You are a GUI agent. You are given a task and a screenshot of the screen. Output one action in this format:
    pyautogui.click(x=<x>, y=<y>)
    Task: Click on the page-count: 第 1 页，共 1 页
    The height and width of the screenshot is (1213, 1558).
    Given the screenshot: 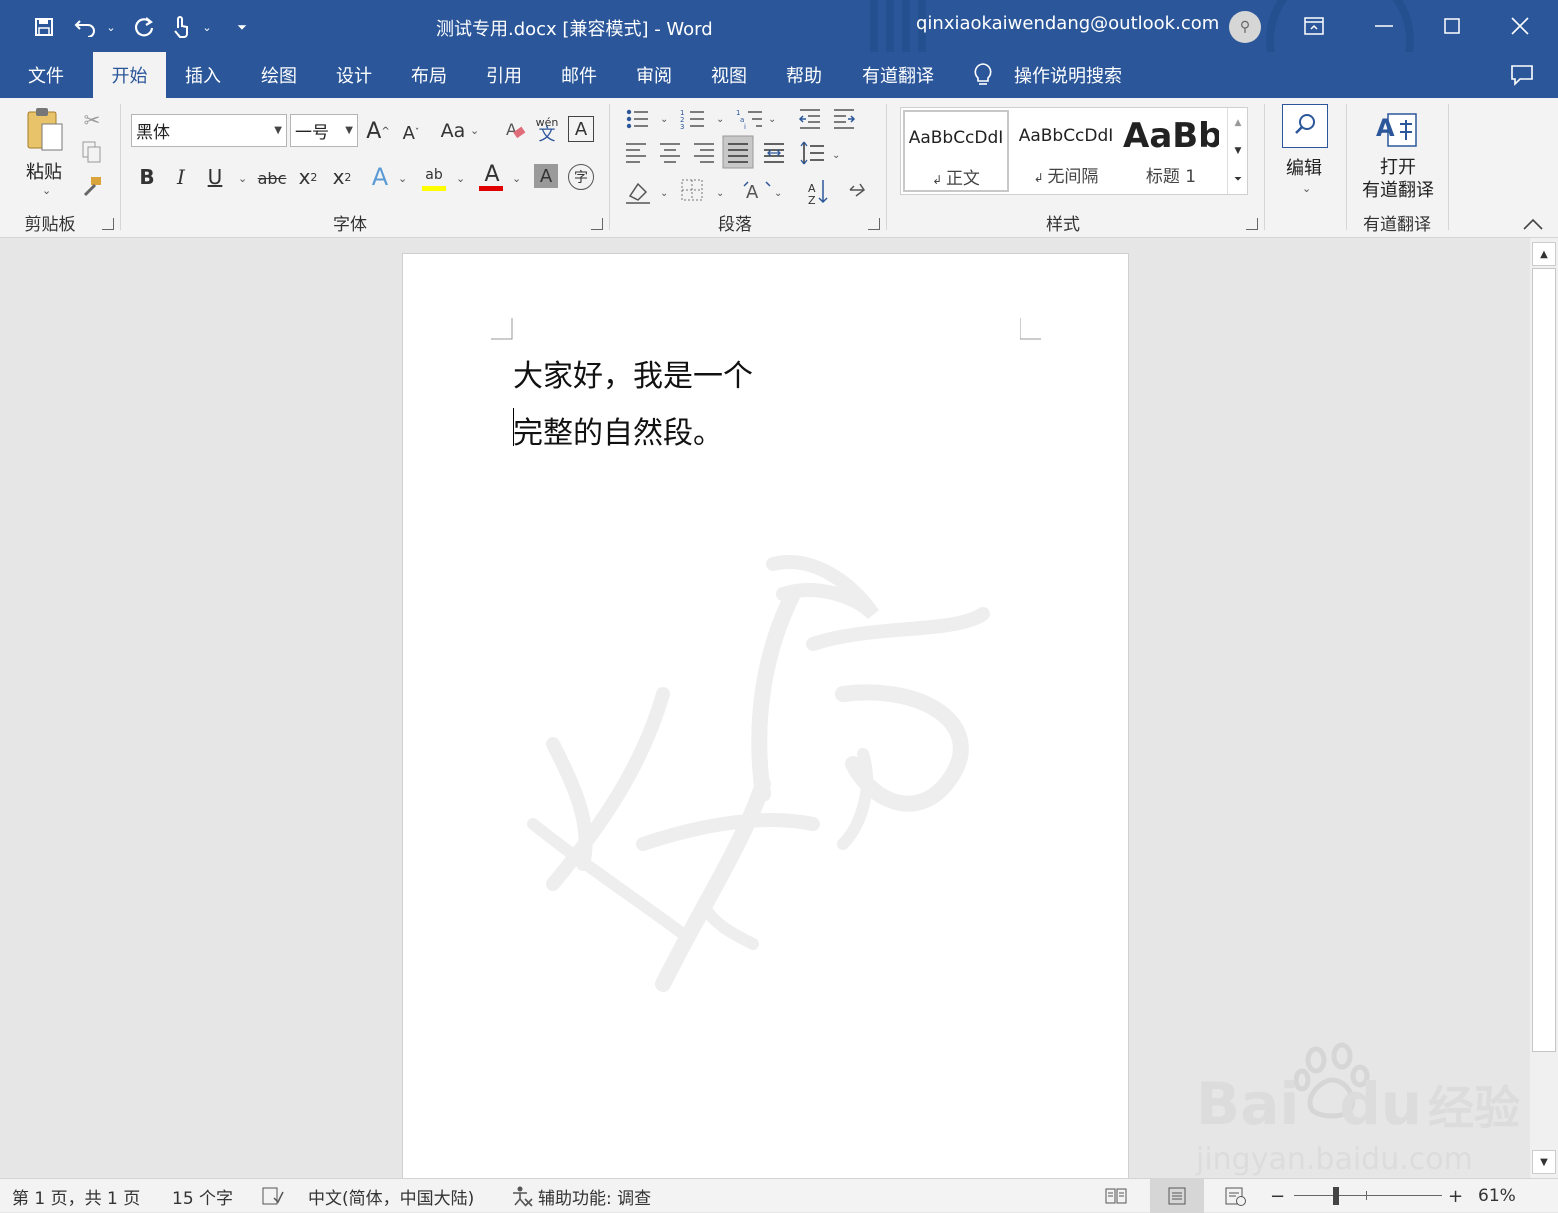 What is the action you would take?
    pyautogui.click(x=76, y=1196)
    